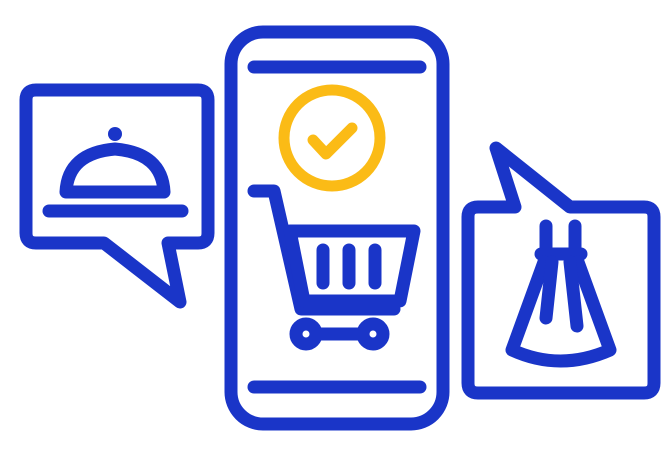 The image size is (670, 457). I want to click on shopping-cart-icon, so click(334, 267).